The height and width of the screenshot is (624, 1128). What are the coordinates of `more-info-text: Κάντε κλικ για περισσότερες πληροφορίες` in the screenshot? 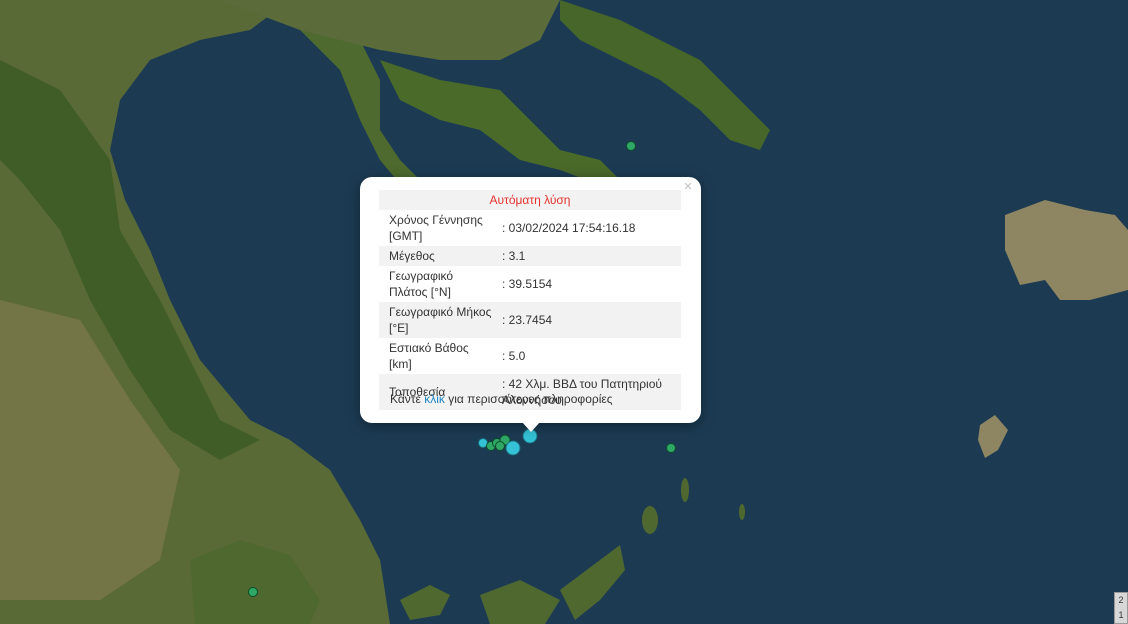 It's located at (501, 399).